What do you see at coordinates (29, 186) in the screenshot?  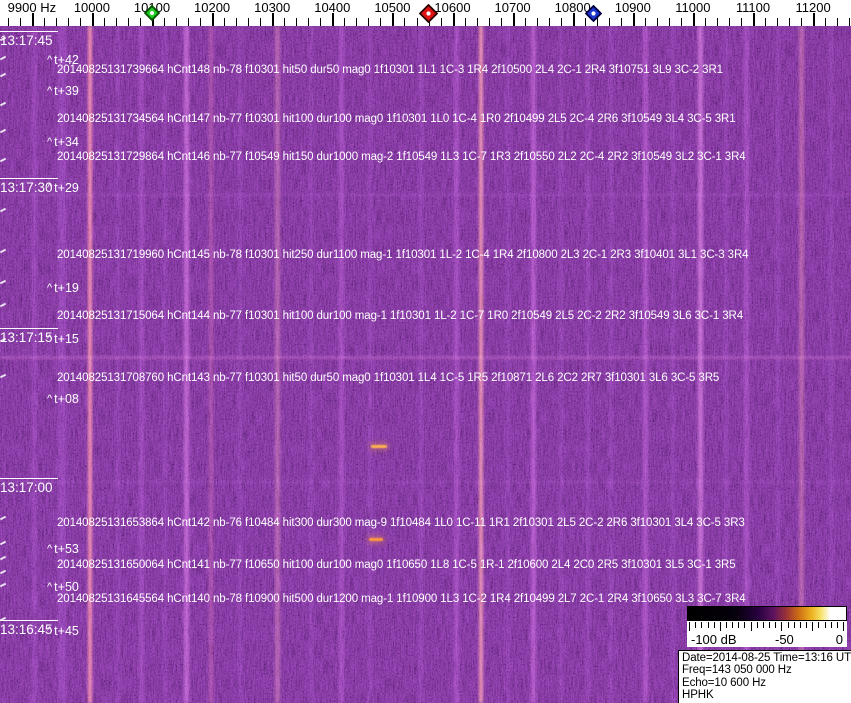 I see `time-label: 13:17:30` at bounding box center [29, 186].